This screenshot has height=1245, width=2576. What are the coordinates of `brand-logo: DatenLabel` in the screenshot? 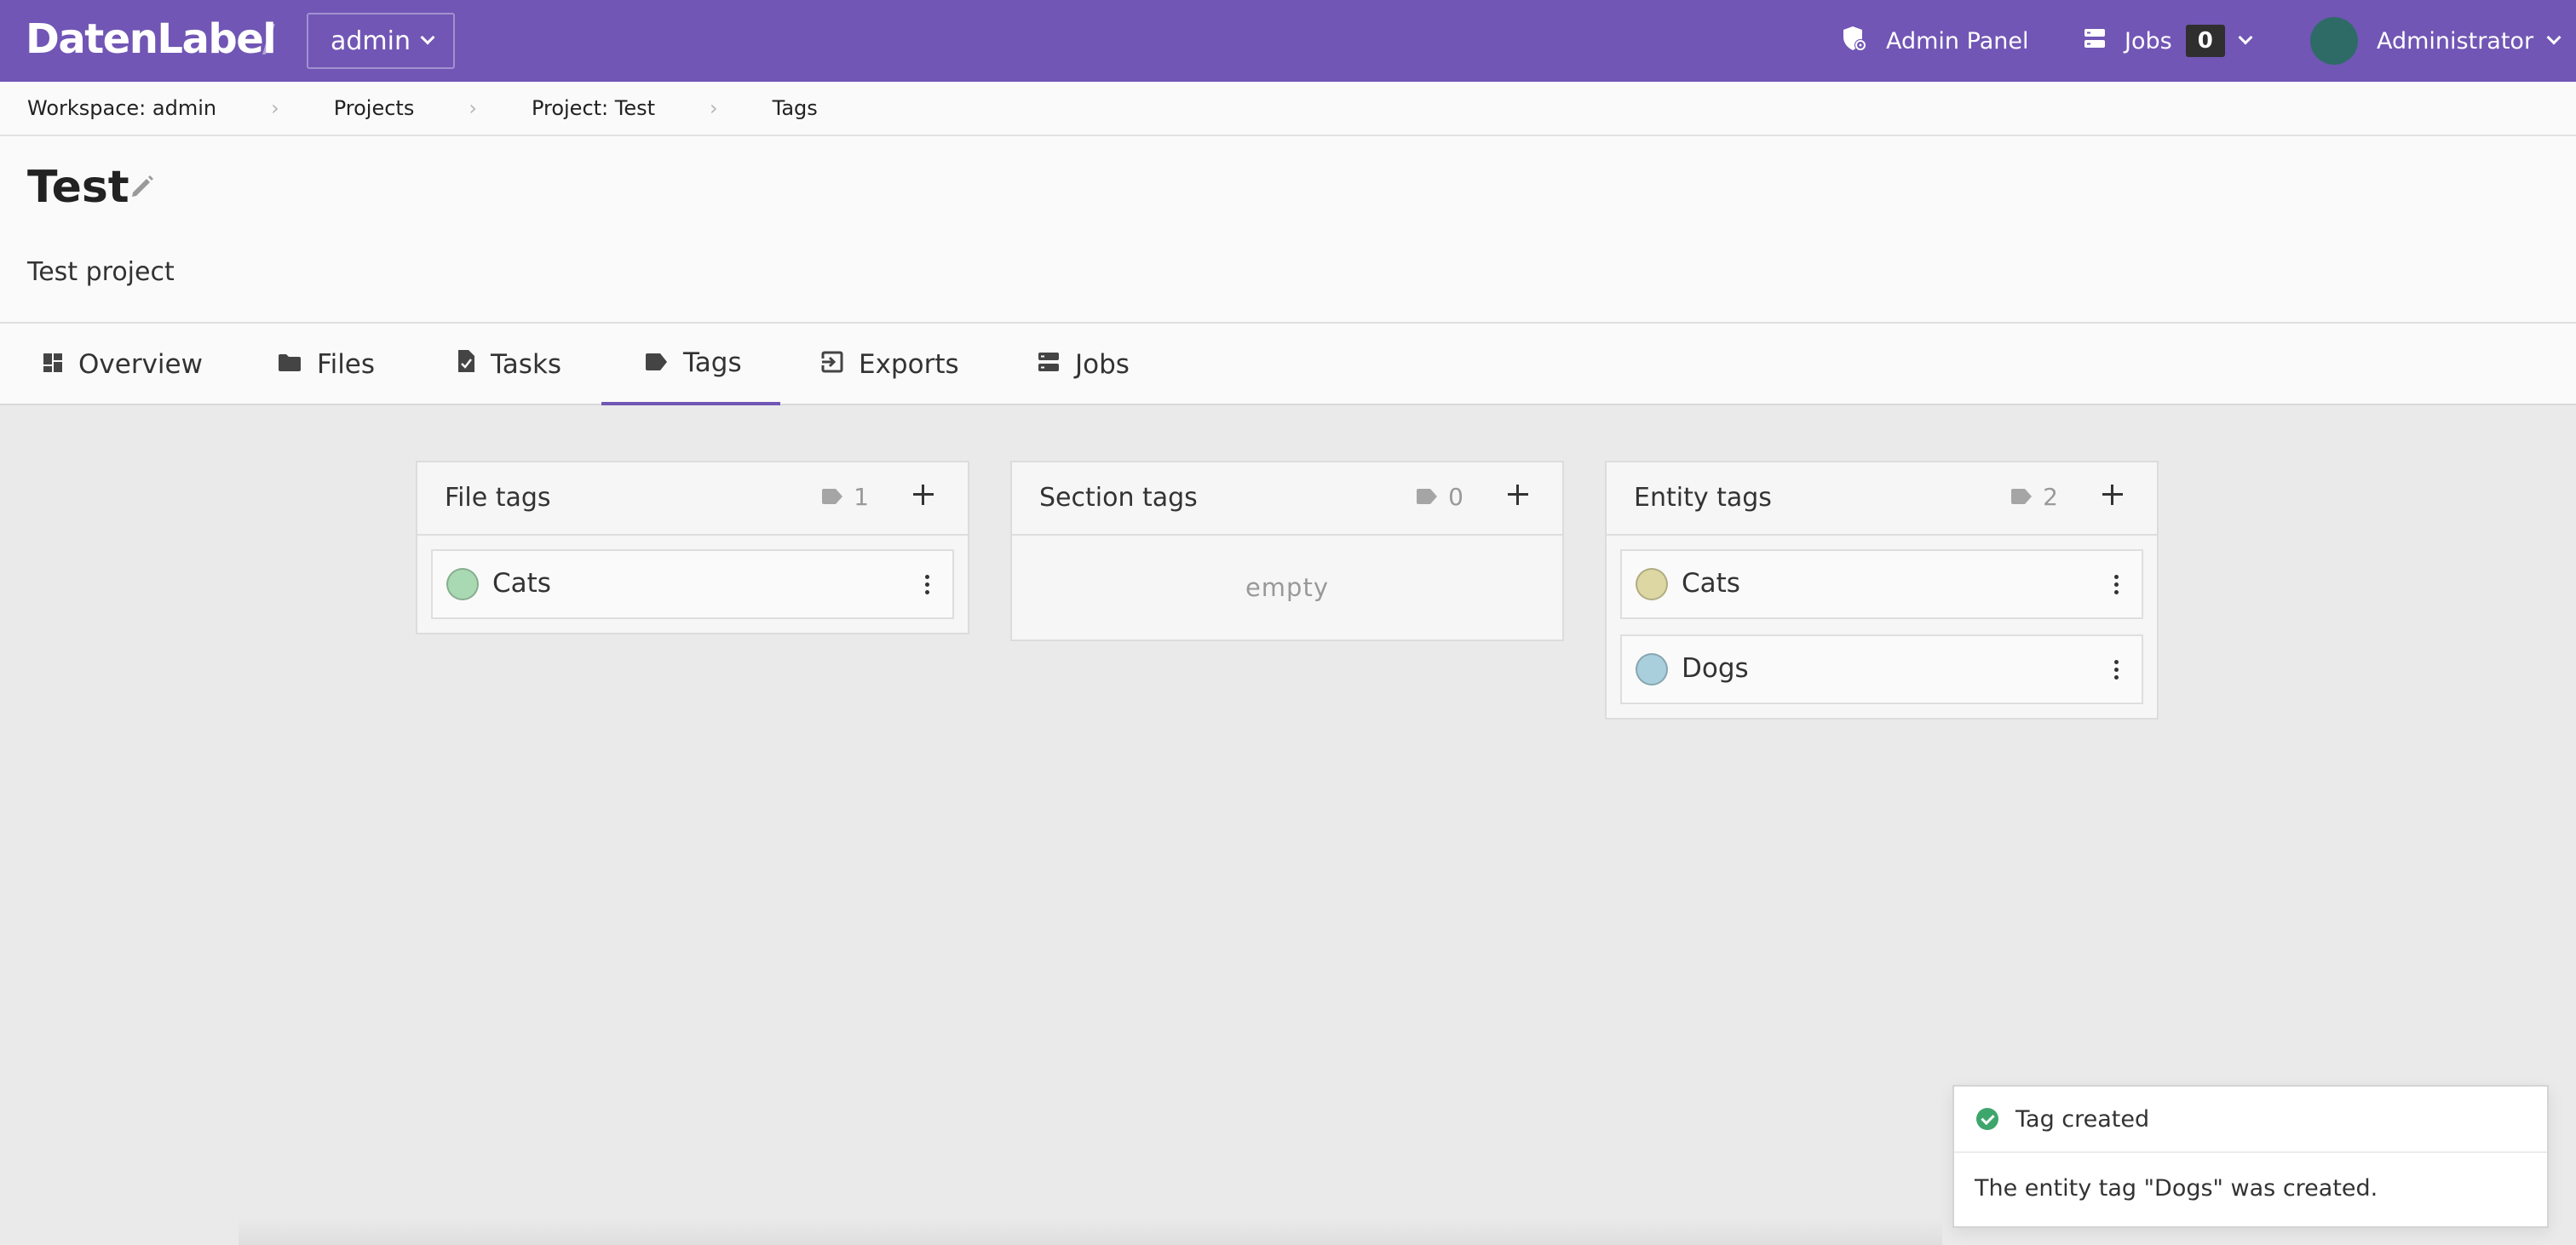 It's located at (151, 39).